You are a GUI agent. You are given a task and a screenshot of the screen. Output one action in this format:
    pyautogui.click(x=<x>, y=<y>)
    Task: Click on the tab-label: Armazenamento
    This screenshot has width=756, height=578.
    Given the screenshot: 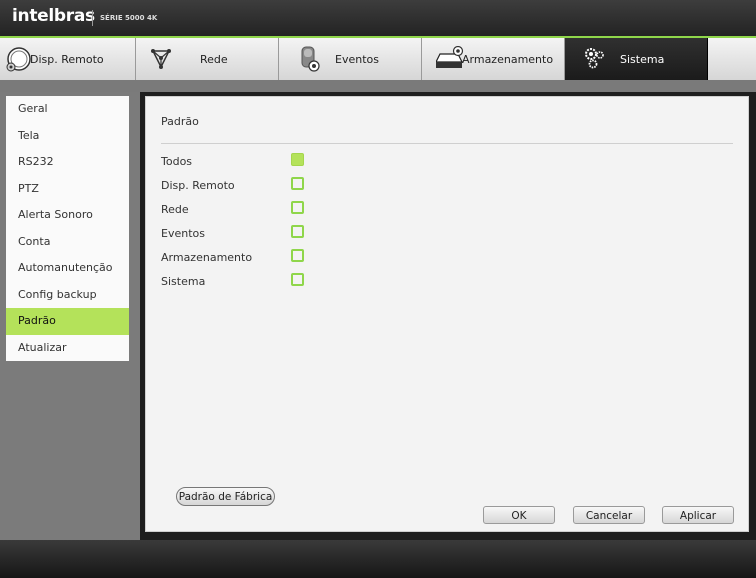 What is the action you would take?
    pyautogui.click(x=508, y=59)
    